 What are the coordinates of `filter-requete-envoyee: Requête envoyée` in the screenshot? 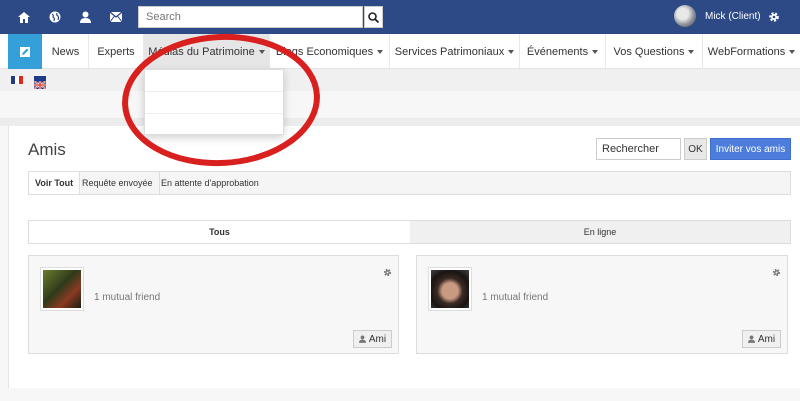 It's located at (118, 183).